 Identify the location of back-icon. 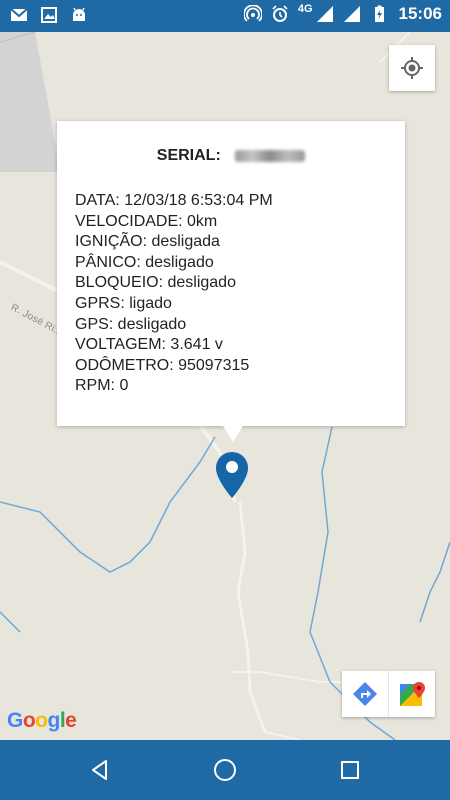
(99, 770).